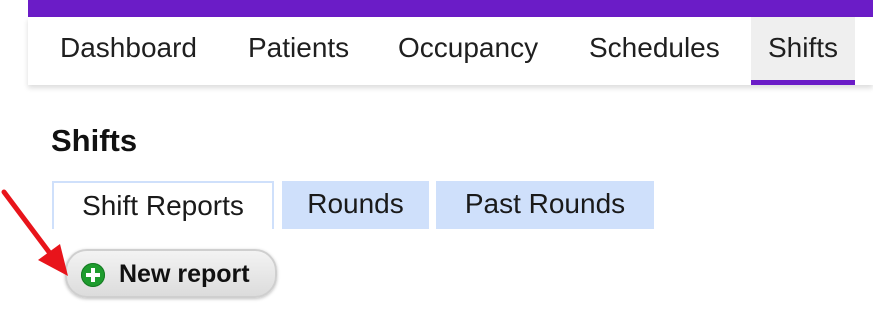  I want to click on new-report-button: New report, so click(171, 273).